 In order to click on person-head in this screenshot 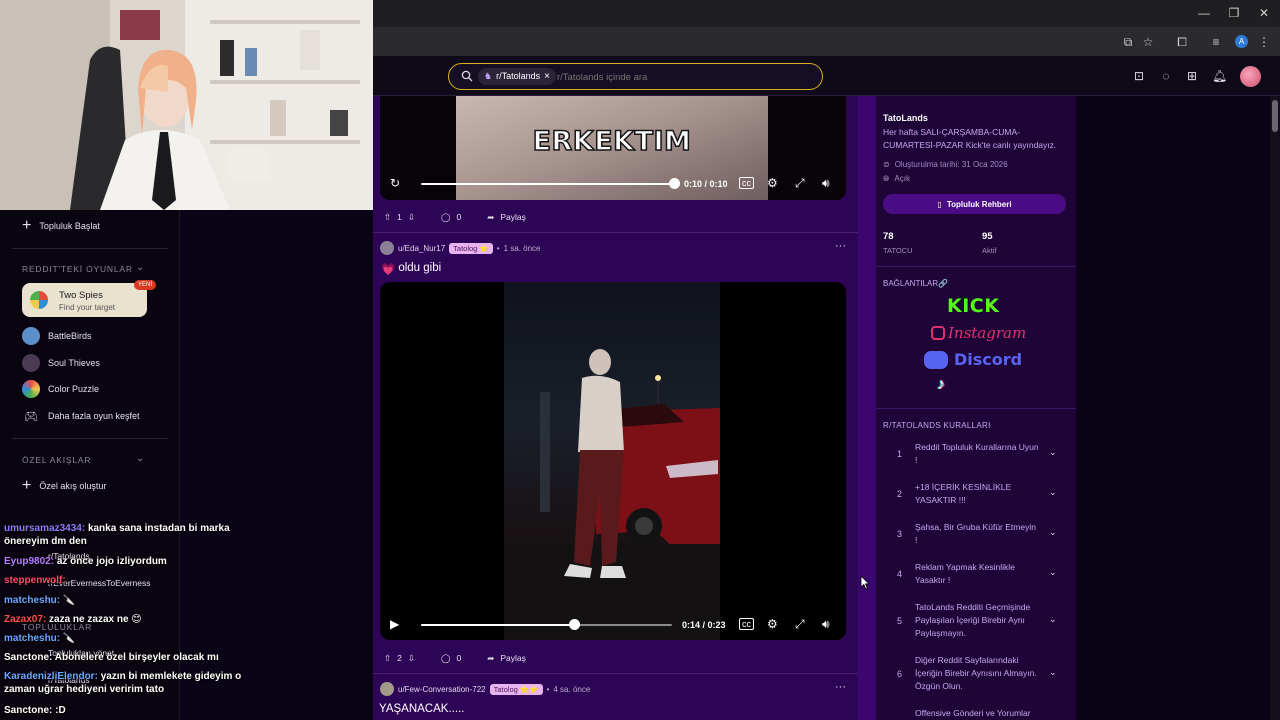, I will do `click(600, 362)`.